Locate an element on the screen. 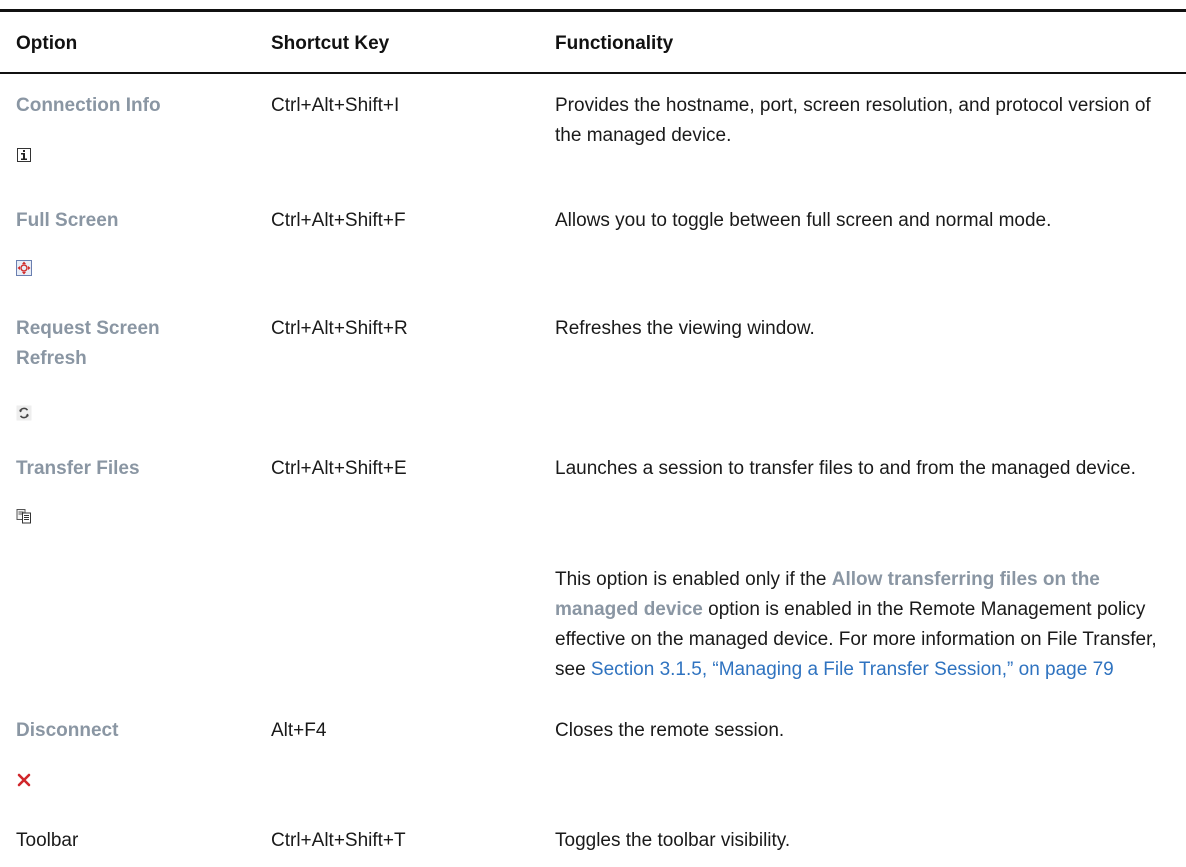 This screenshot has height=867, width=1186. shortcut-key: Alt+F4 is located at coordinates (299, 730).